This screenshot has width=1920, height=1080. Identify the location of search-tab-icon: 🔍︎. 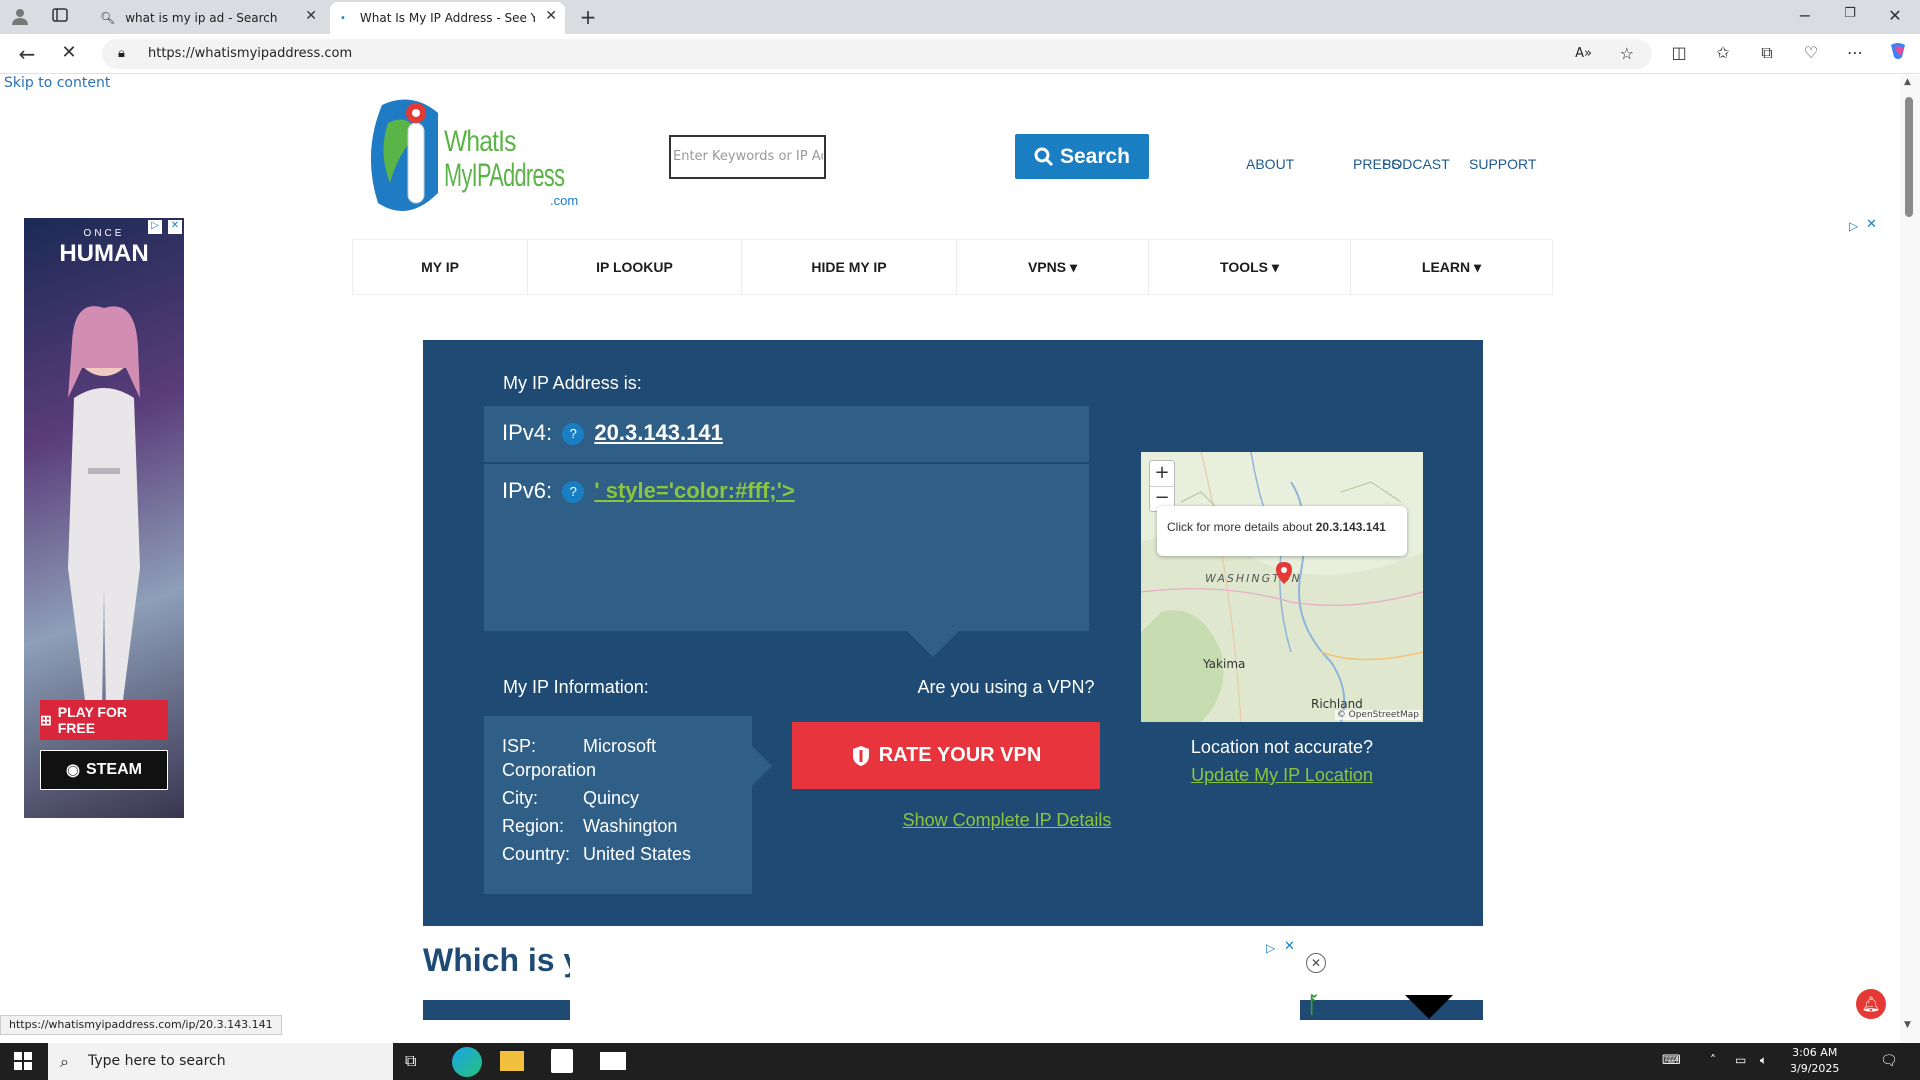
(108, 18).